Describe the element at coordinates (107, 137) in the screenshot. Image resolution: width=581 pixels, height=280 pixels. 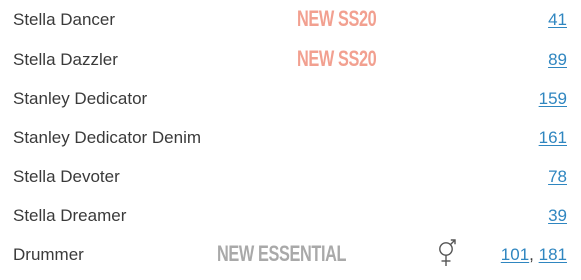
I see `product-name: Stanley Dedicator Denim` at that location.